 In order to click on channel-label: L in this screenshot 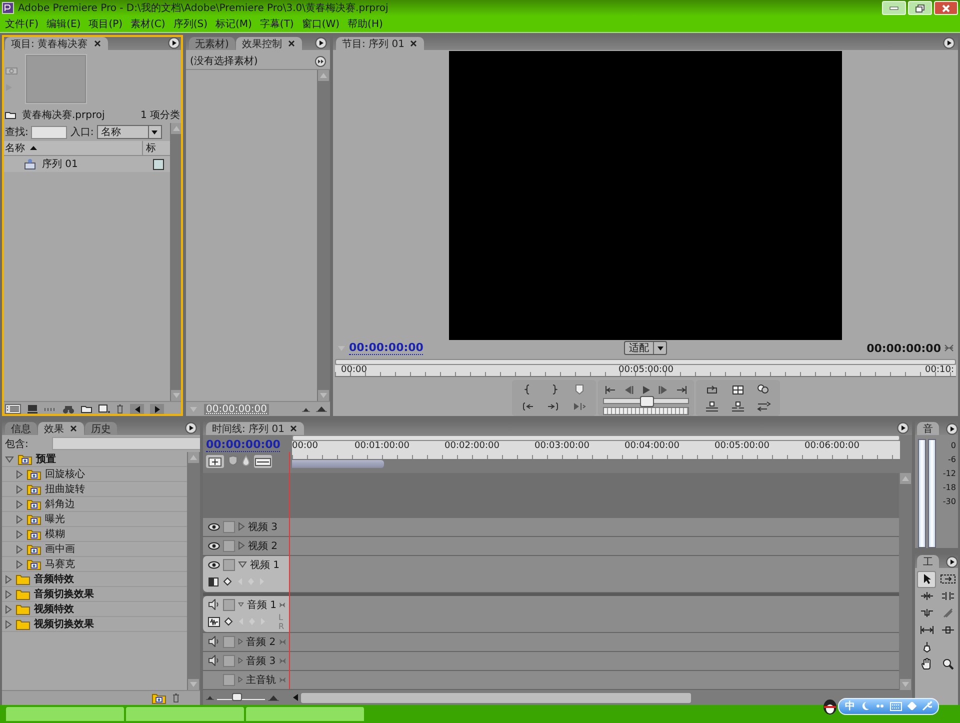, I will do `click(281, 617)`.